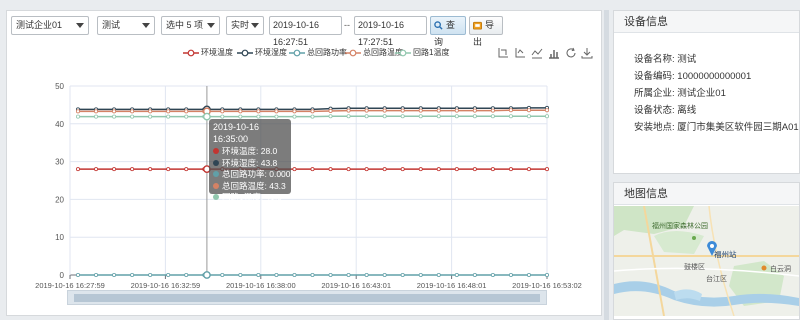 The image size is (800, 320). Describe the element at coordinates (126, 25) in the screenshot. I see `device-select: 测试` at that location.